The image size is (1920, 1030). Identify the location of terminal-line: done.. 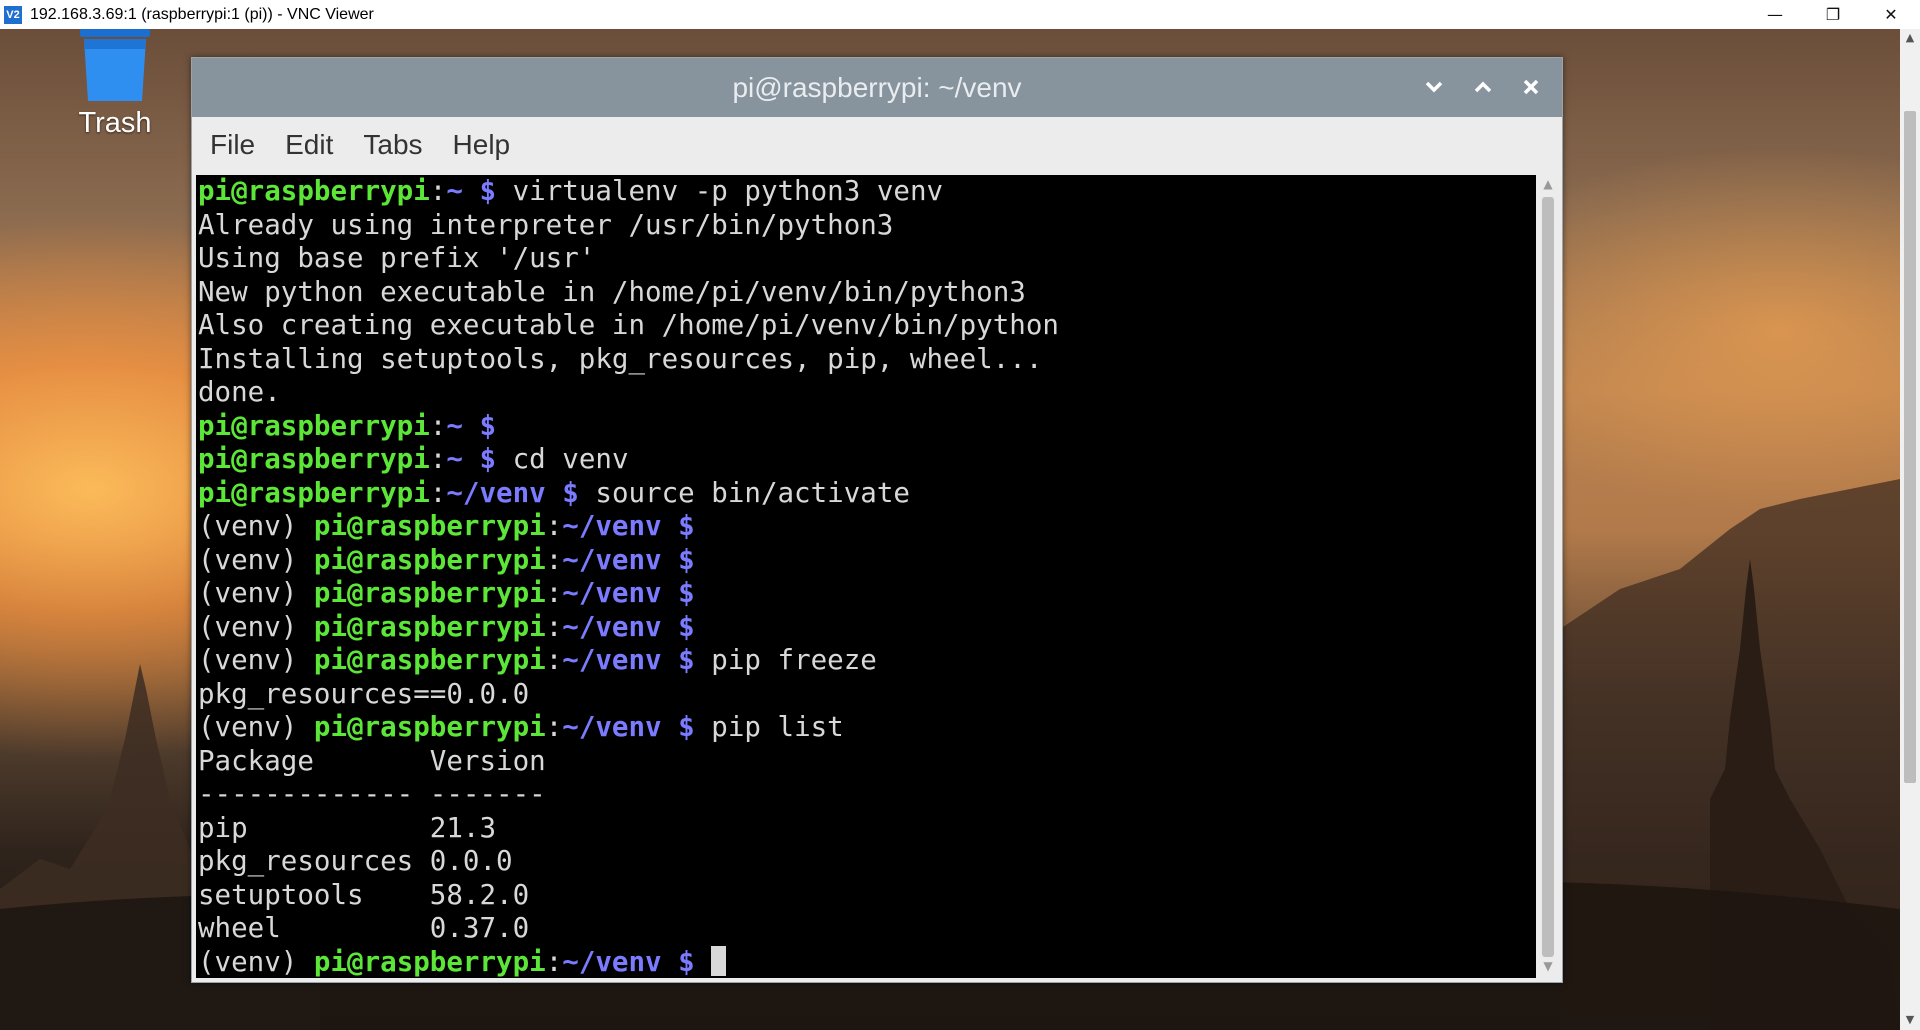
(867, 393).